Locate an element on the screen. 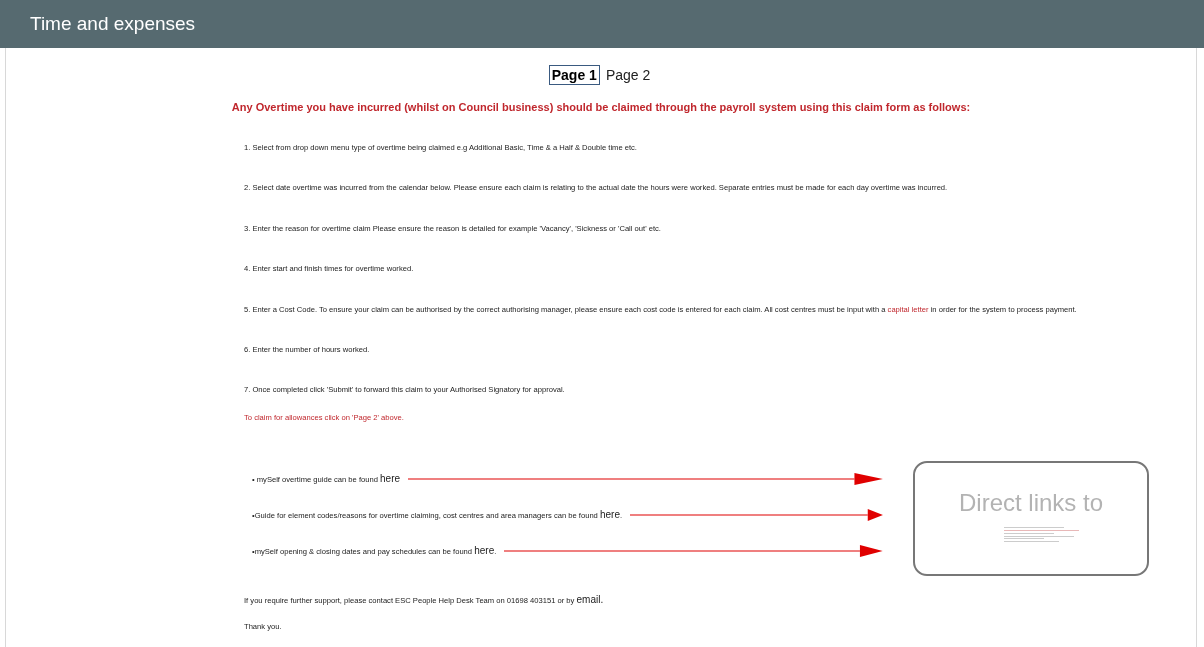 The width and height of the screenshot is (1204, 647). email-link: email. is located at coordinates (590, 600).